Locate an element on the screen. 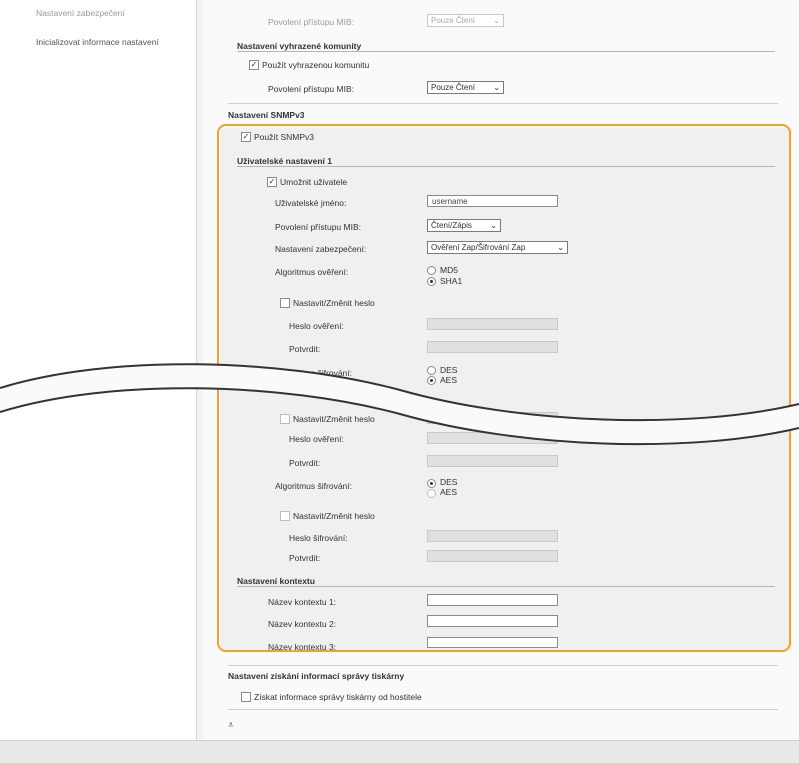 The height and width of the screenshot is (763, 799). dedicated-mib-label: Povolení přístupu MIB: is located at coordinates (311, 89).